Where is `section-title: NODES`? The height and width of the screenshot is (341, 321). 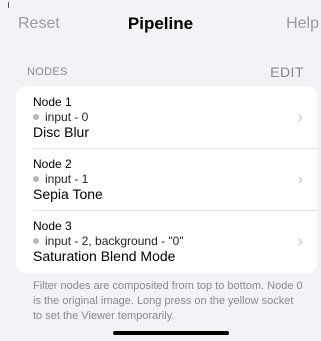
section-title: NODES is located at coordinates (47, 72).